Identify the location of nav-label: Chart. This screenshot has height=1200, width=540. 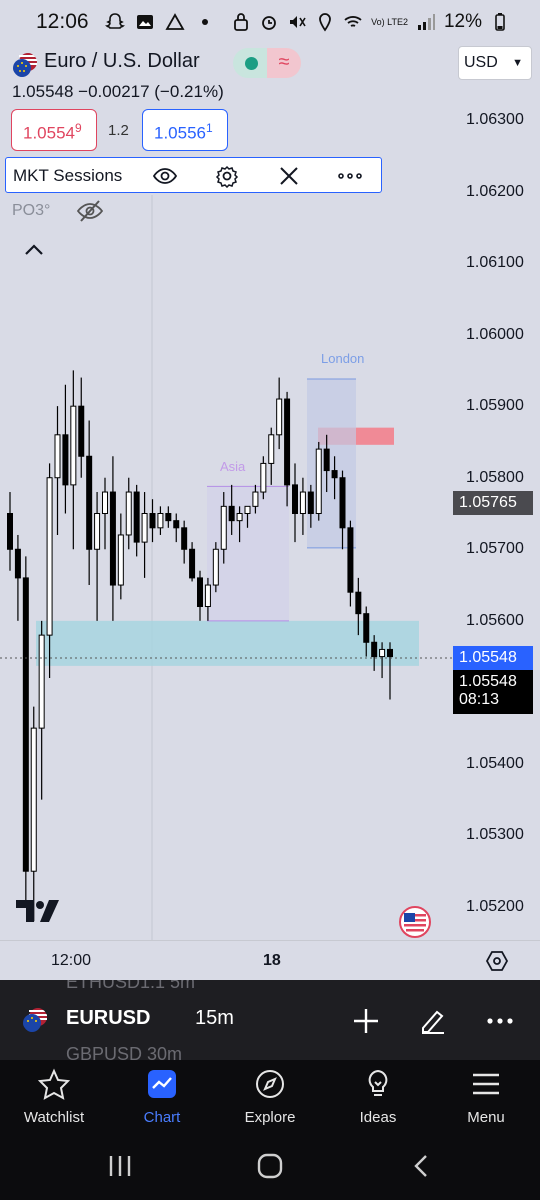
(162, 1117).